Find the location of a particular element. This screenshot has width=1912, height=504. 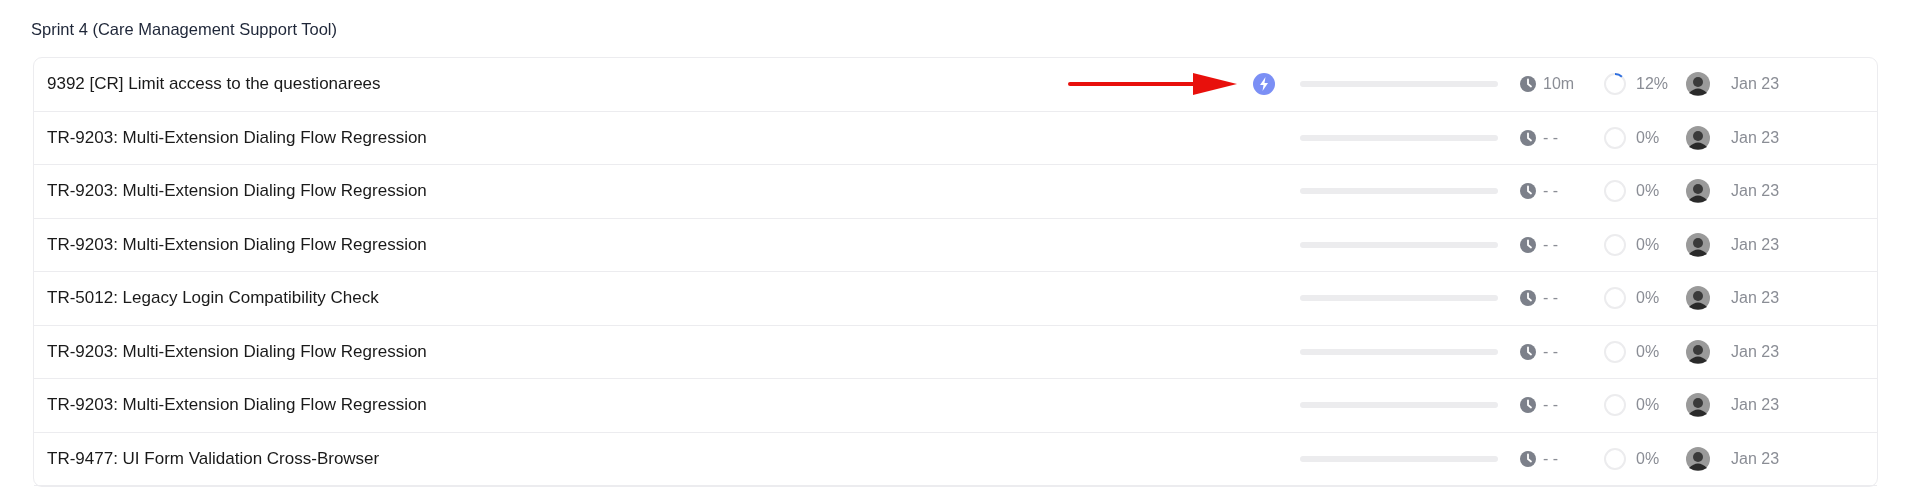

task-row: TR-5012: Legacy Login Compatibility Check - - 0% Jan 23 is located at coordinates (955, 299).